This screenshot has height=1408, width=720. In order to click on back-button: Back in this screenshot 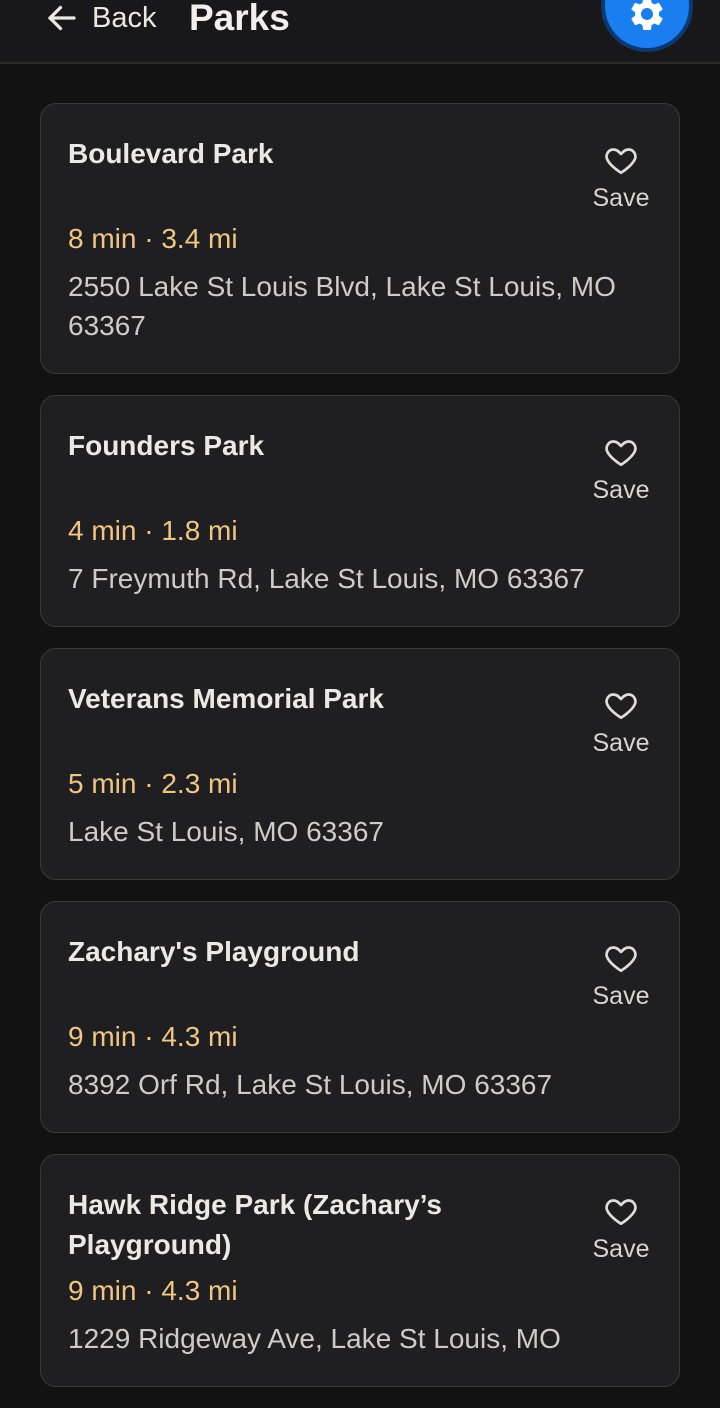, I will do `click(100, 20)`.